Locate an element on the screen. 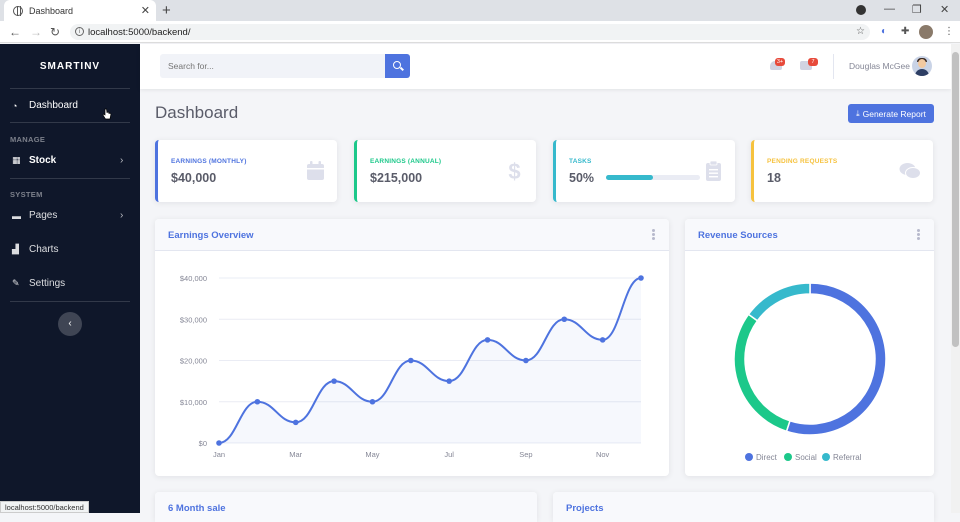  legend-label-direct: Direct is located at coordinates (767, 457).